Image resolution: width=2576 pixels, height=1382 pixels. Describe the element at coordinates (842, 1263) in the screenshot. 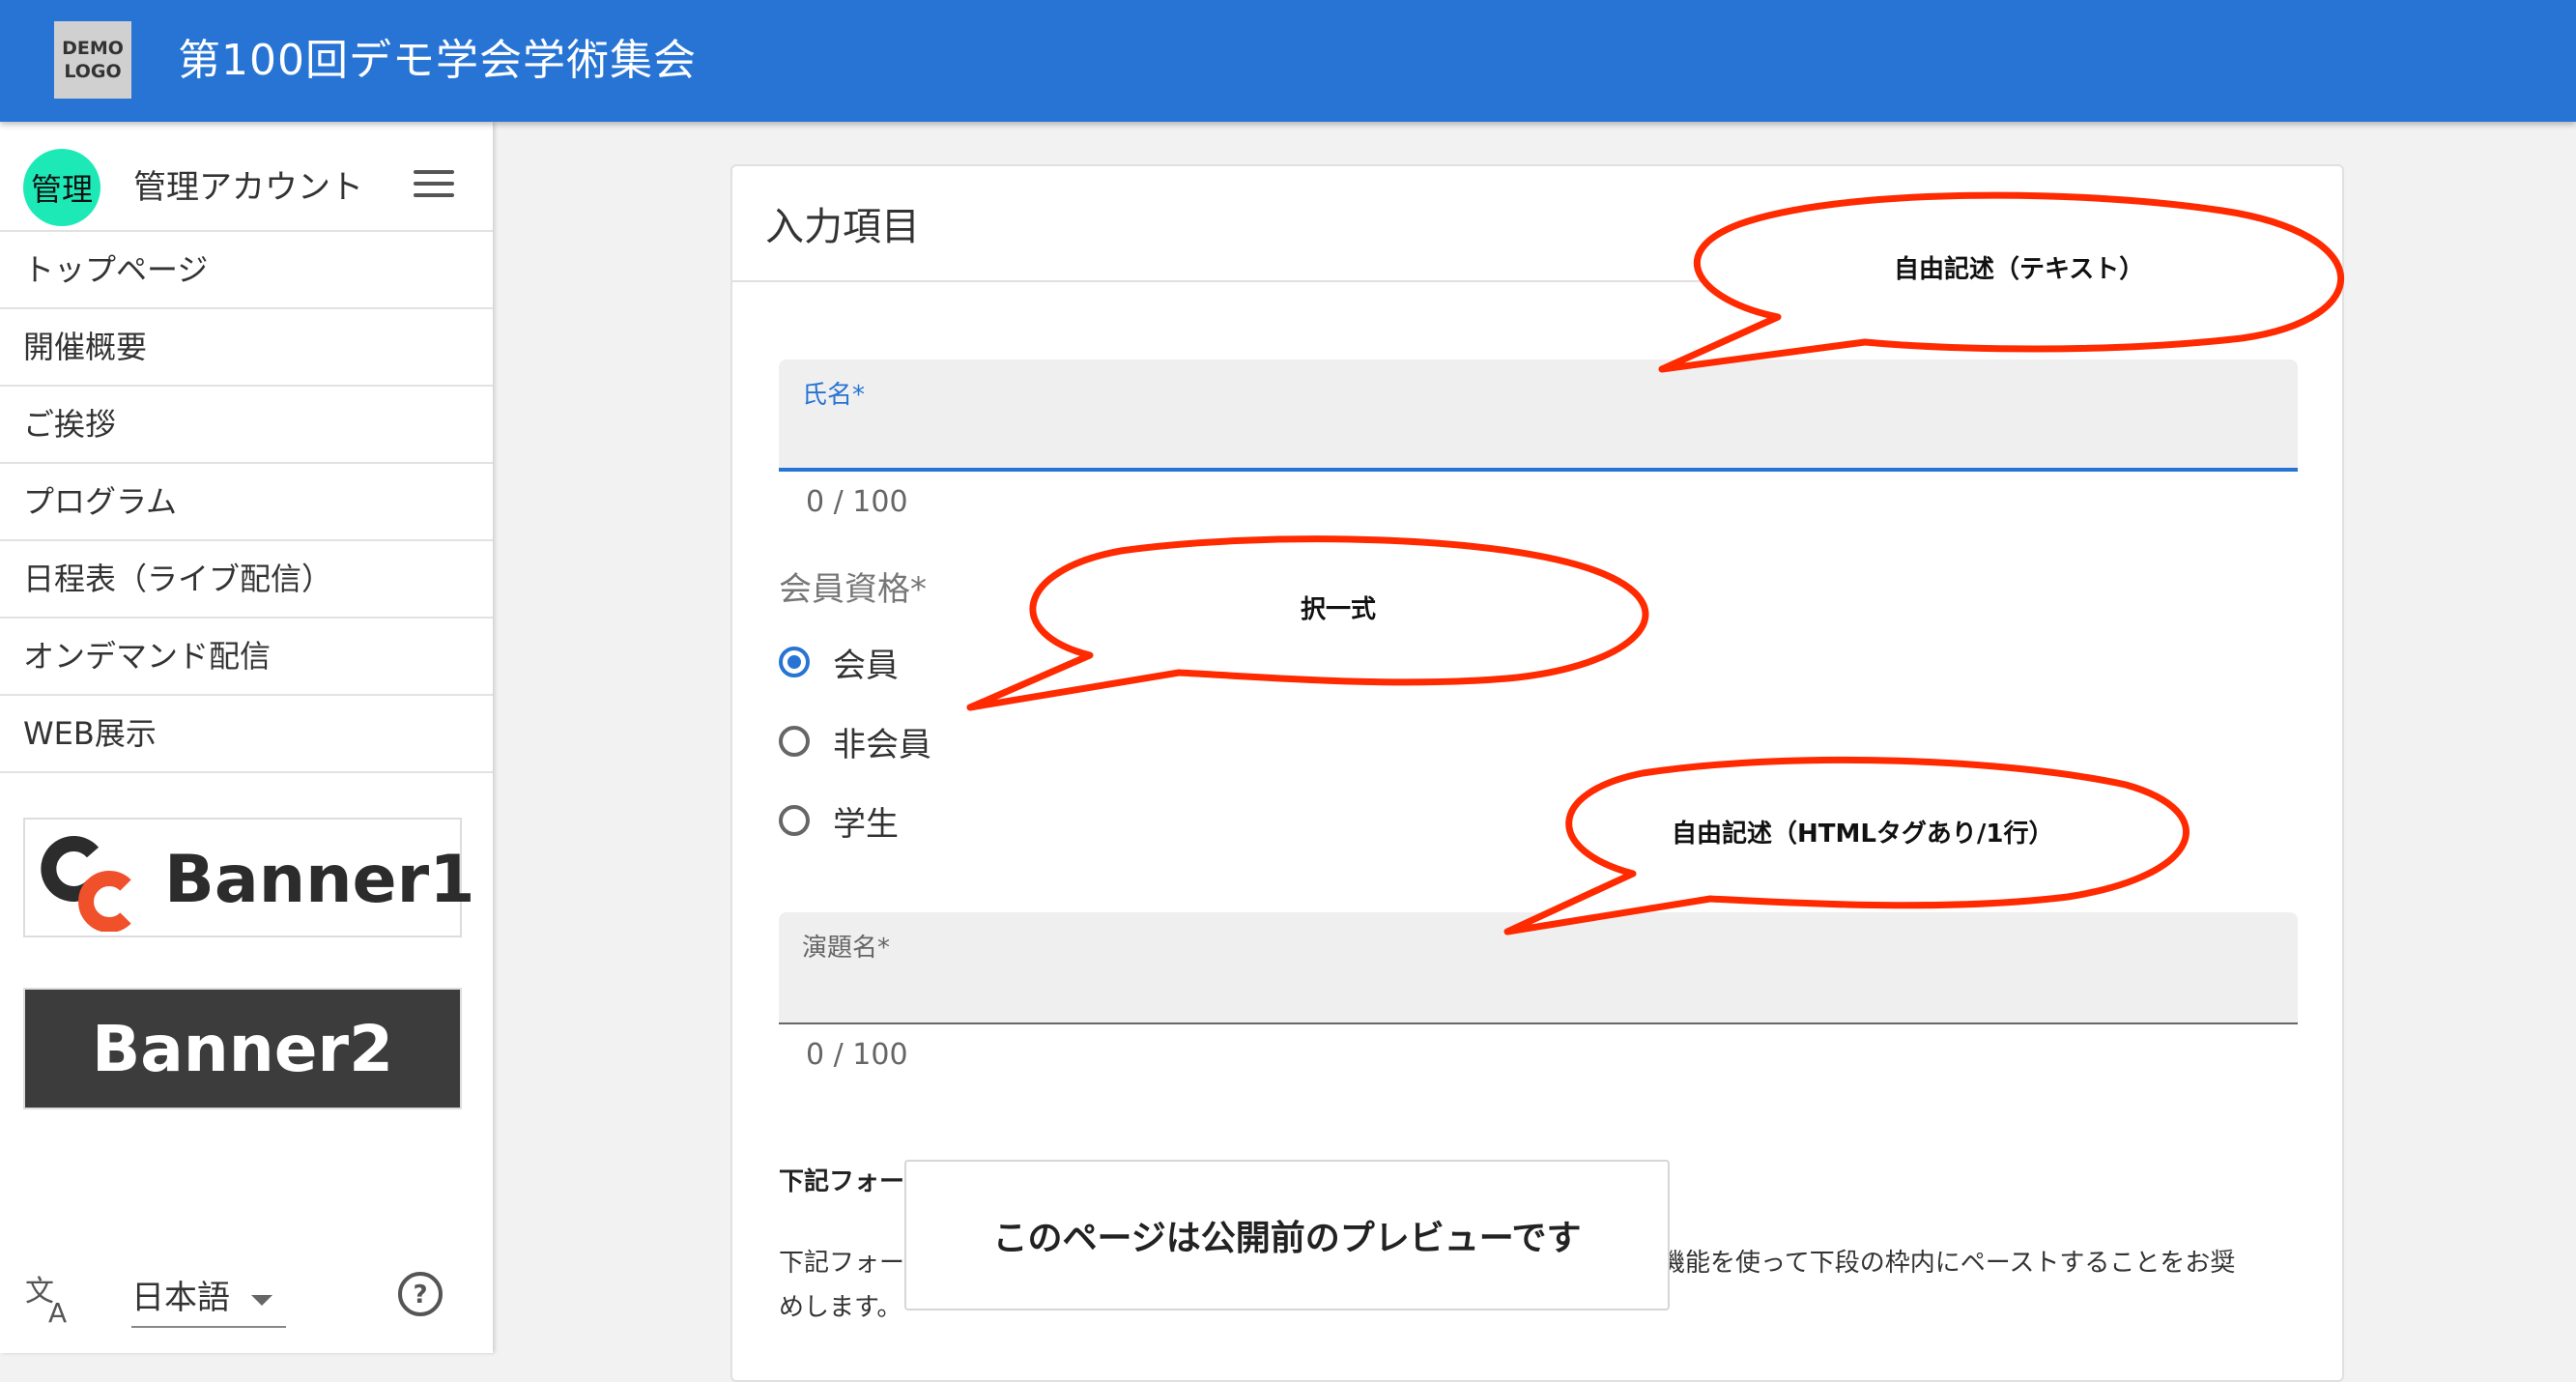

I see `description-text-start: 下記フォー` at that location.